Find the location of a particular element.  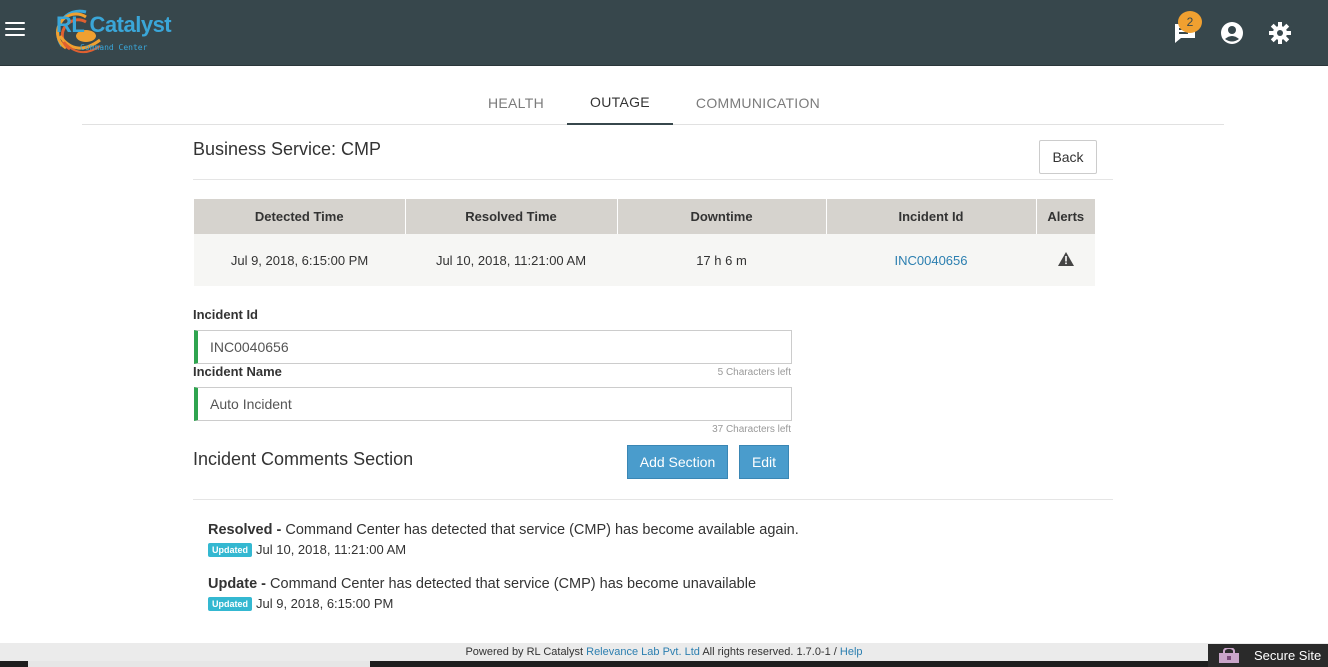

footer-rights: All rights reserved. 1.7.0-1 / is located at coordinates (769, 652).